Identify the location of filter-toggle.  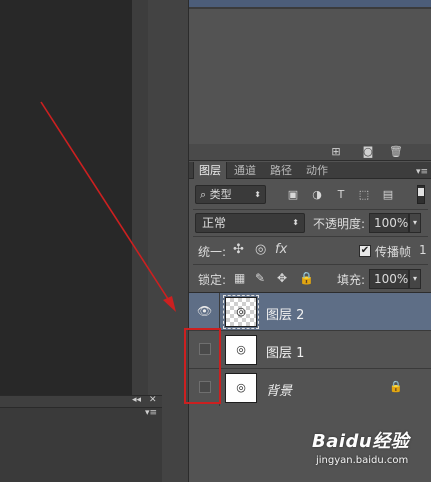
(421, 194).